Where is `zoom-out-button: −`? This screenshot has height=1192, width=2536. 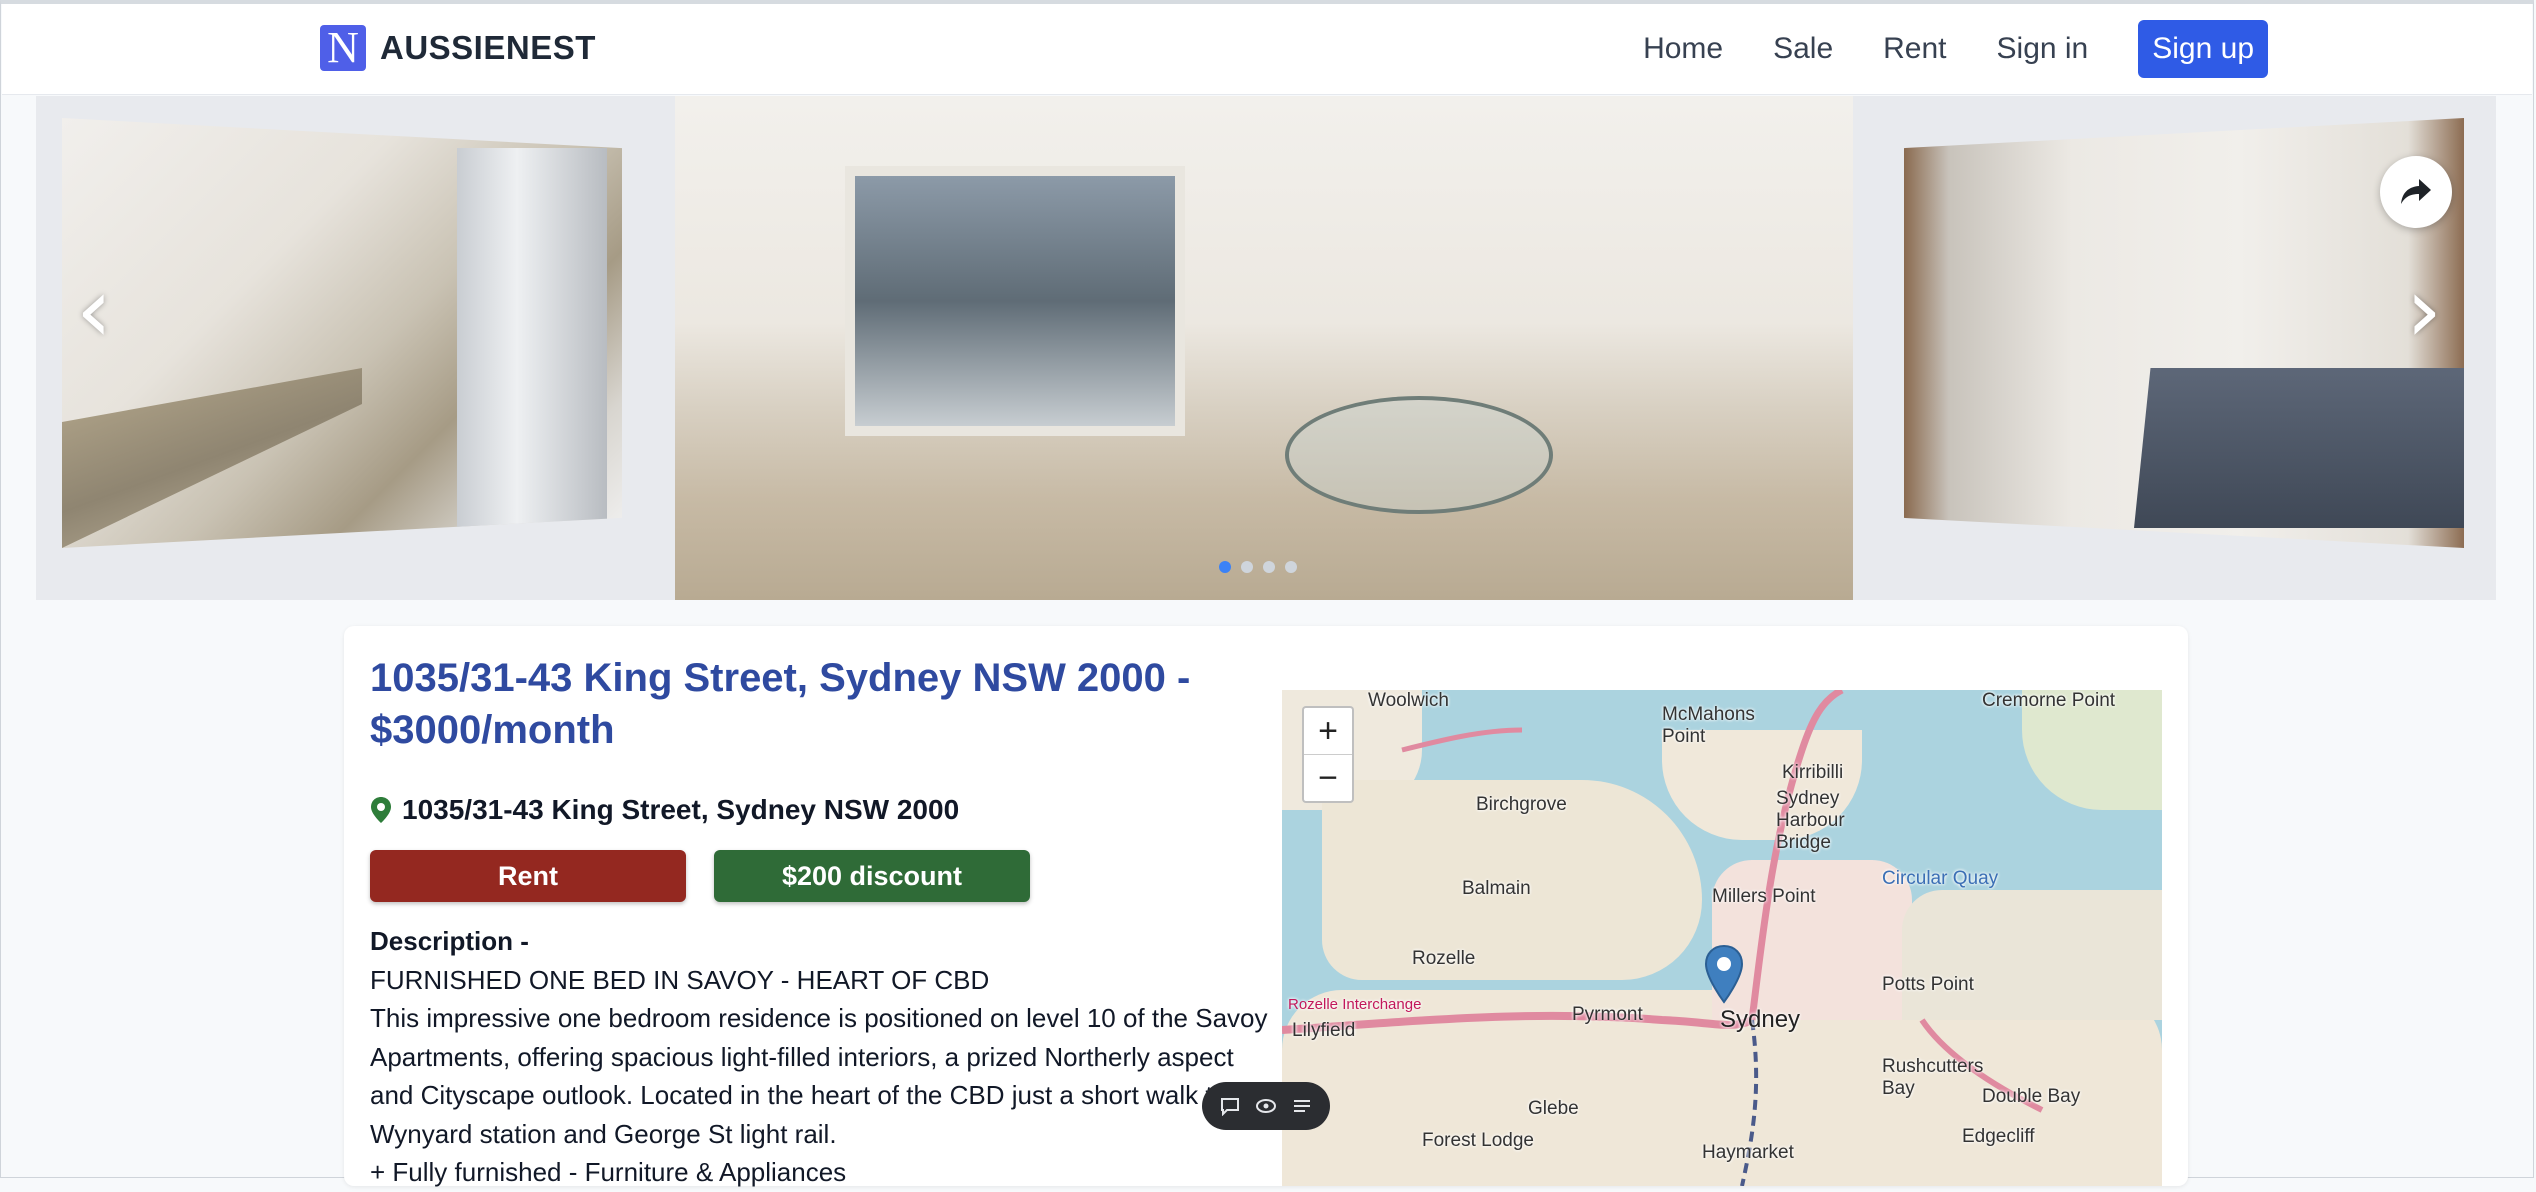 zoom-out-button: − is located at coordinates (1328, 777).